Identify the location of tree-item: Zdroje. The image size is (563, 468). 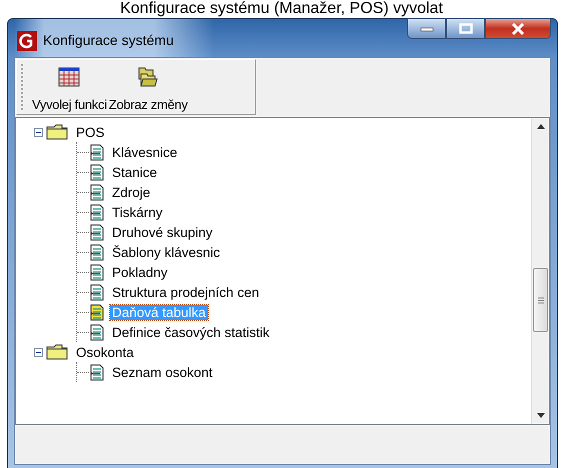
(131, 192).